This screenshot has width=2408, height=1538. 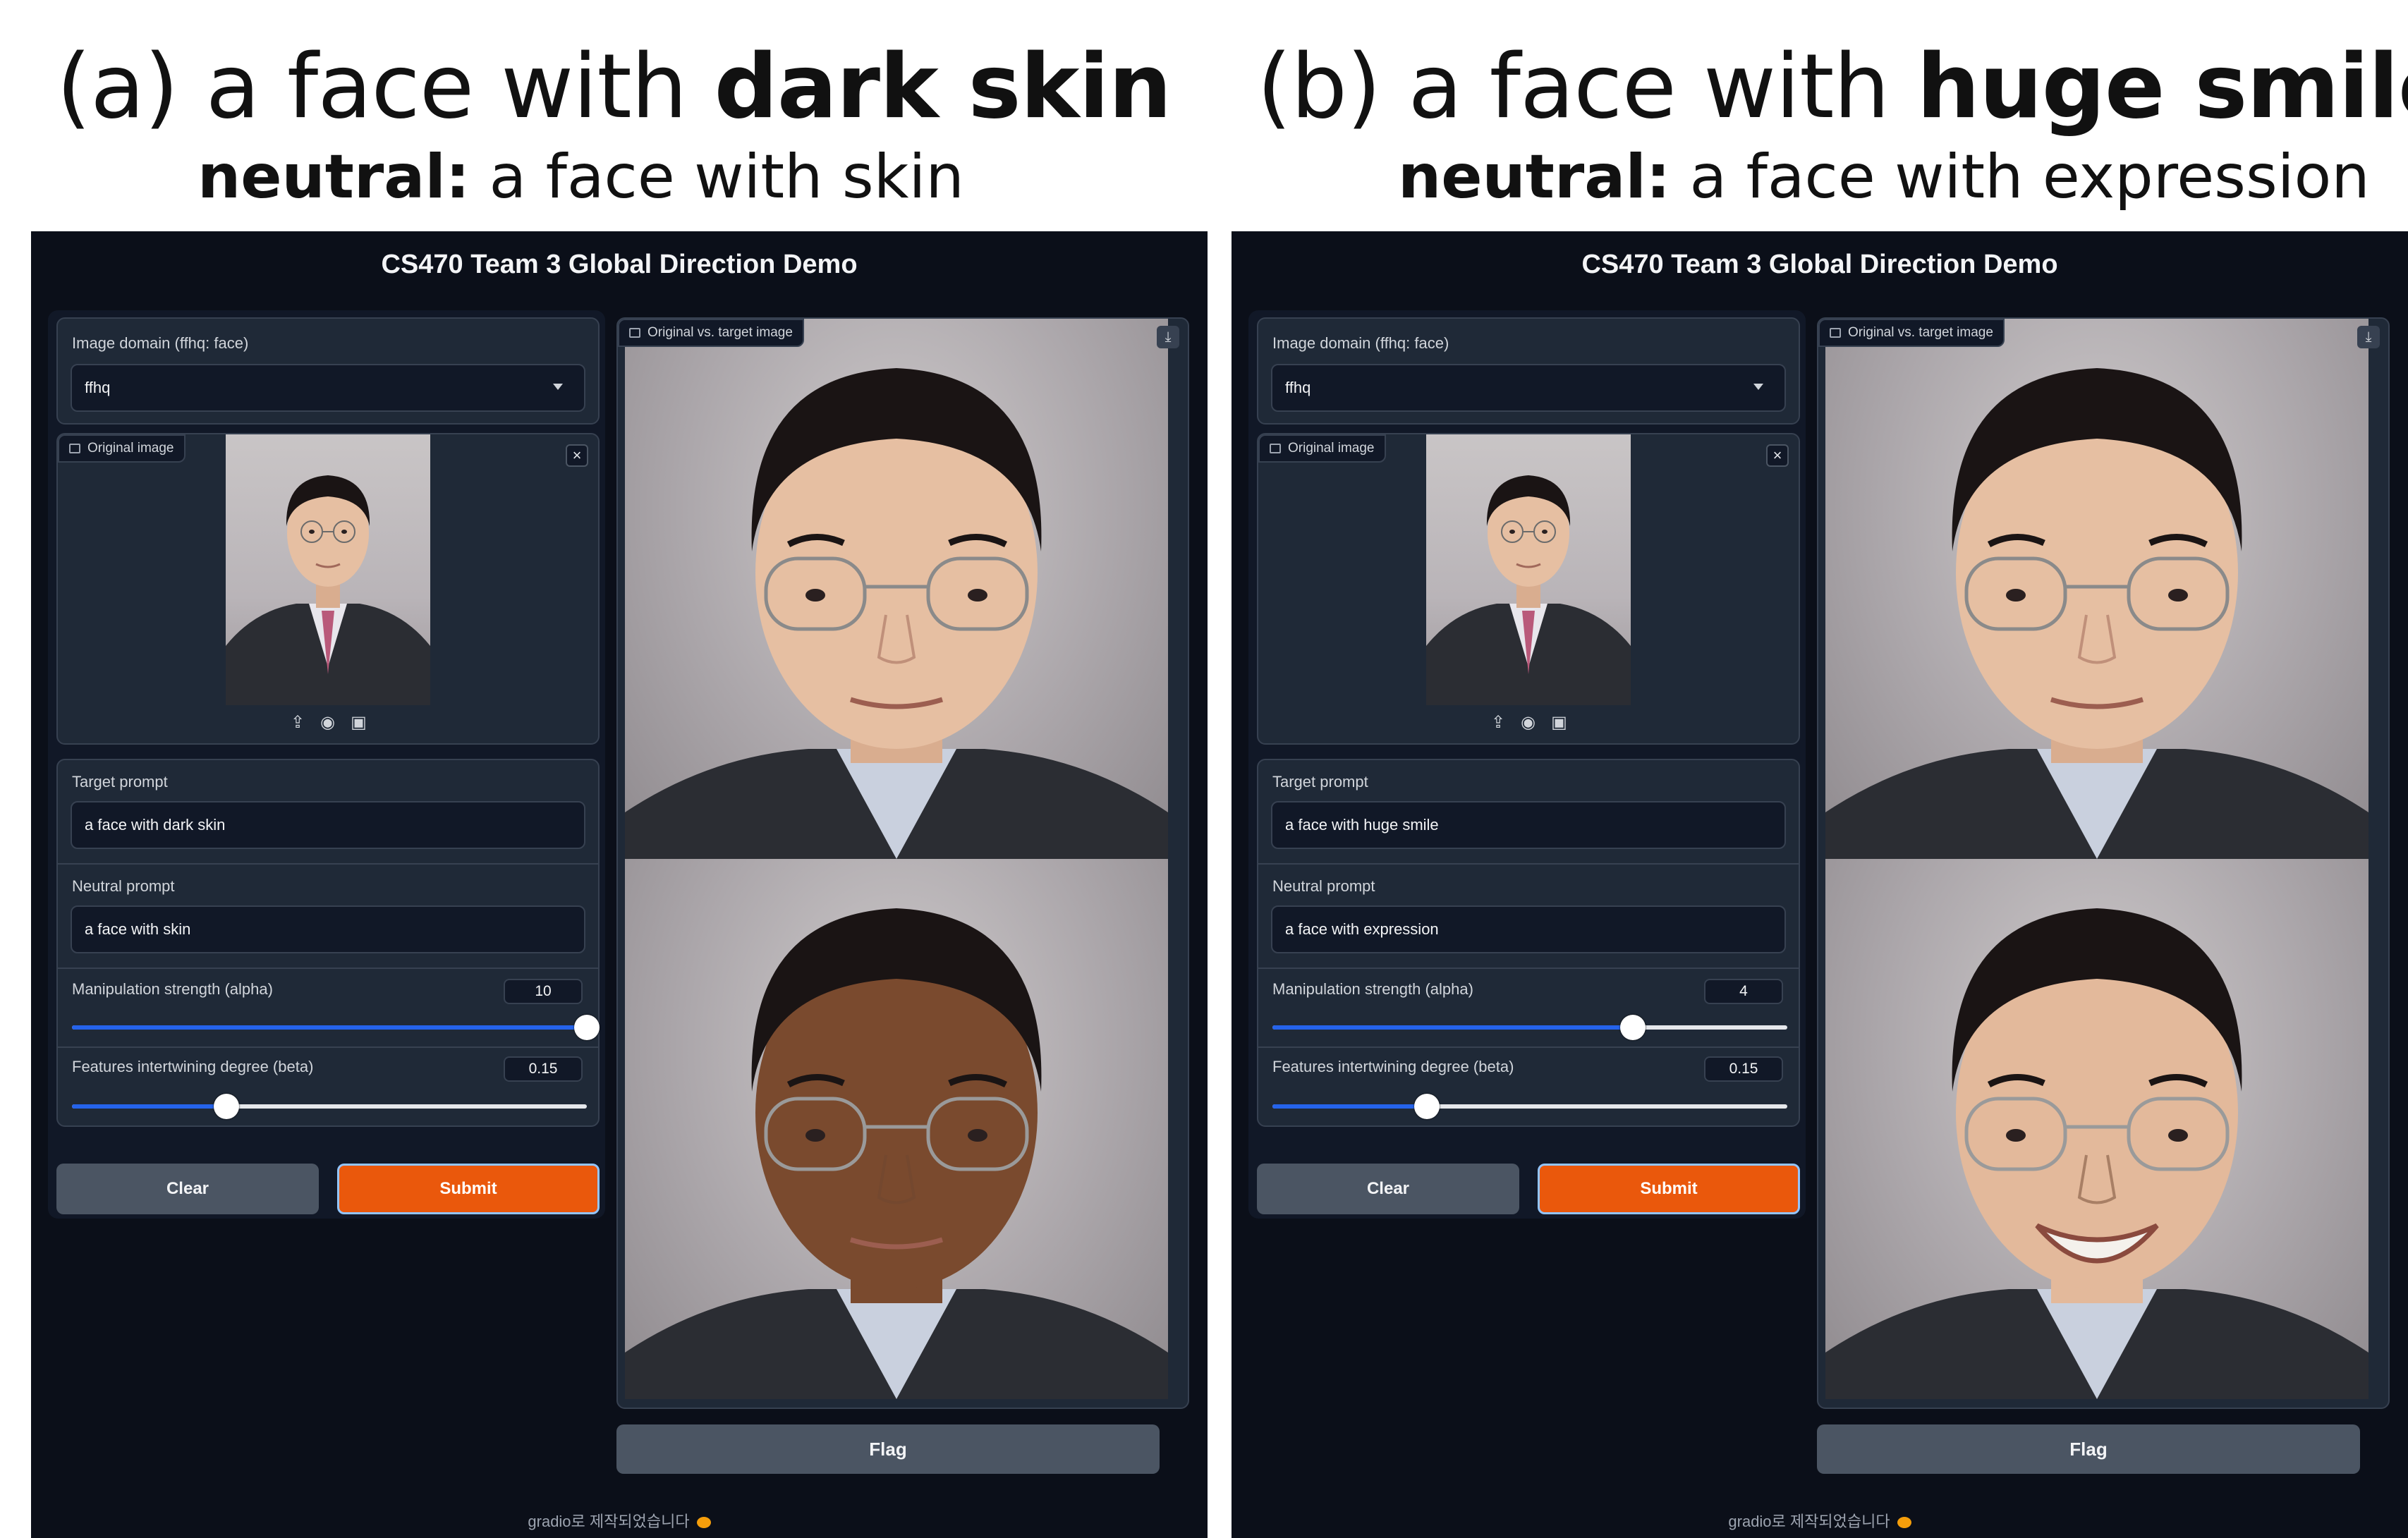 I want to click on target-prompt-value: a face with dark skin, so click(x=155, y=825).